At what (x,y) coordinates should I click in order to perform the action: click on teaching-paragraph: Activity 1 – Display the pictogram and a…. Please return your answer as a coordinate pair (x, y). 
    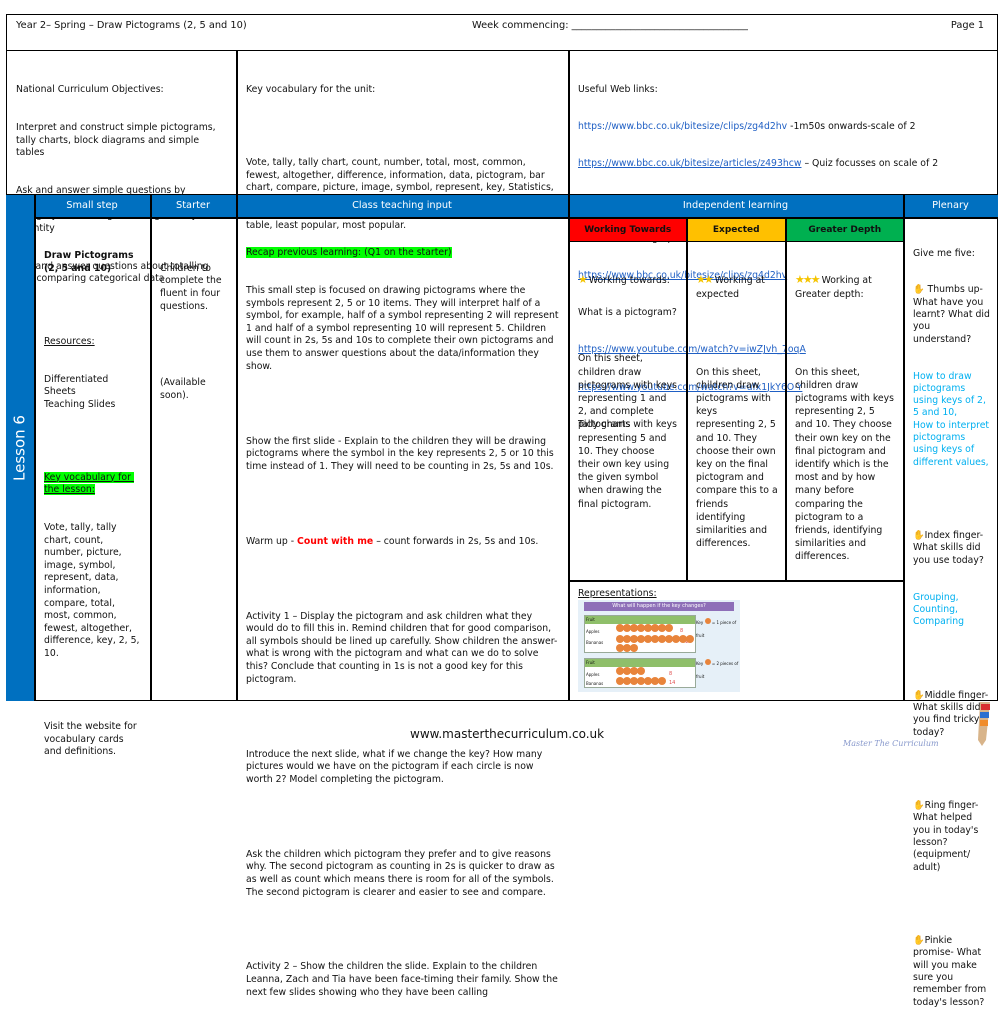
    Looking at the image, I should click on (403, 647).